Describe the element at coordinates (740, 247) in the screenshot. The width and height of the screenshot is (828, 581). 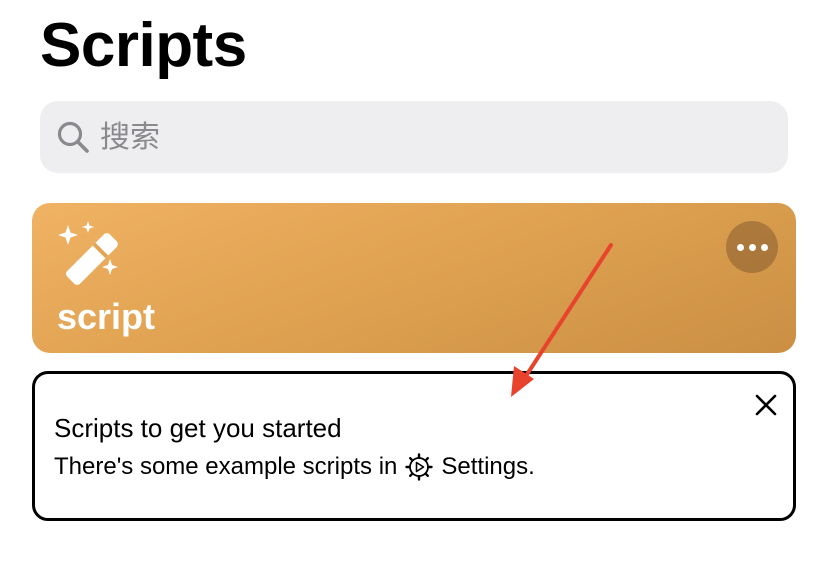
I see `ellipsis-icon` at that location.